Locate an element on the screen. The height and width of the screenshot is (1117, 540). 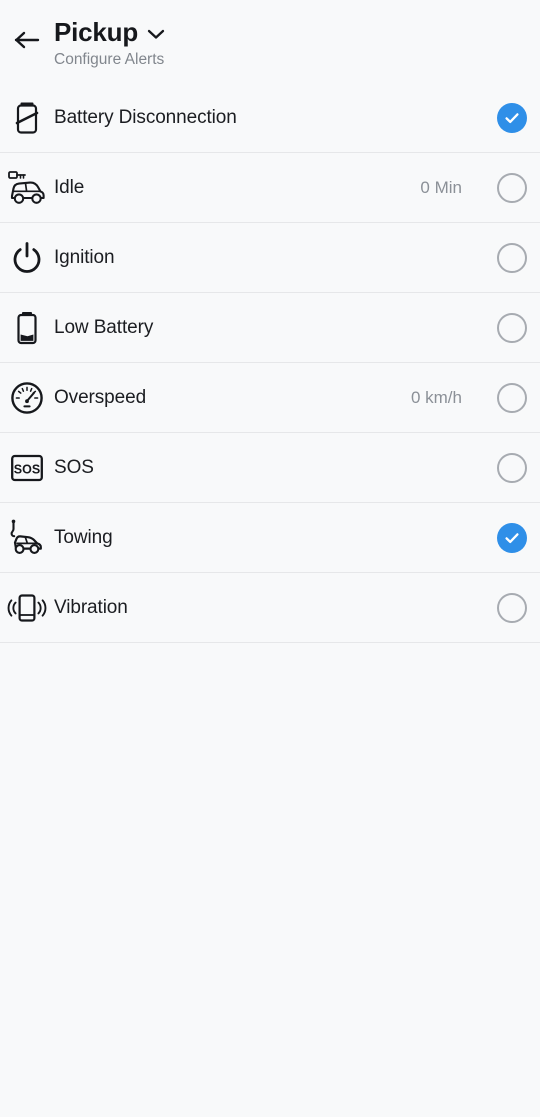
alert-row-battery-disconnection: Battery Disconnection is located at coordinates (270, 118).